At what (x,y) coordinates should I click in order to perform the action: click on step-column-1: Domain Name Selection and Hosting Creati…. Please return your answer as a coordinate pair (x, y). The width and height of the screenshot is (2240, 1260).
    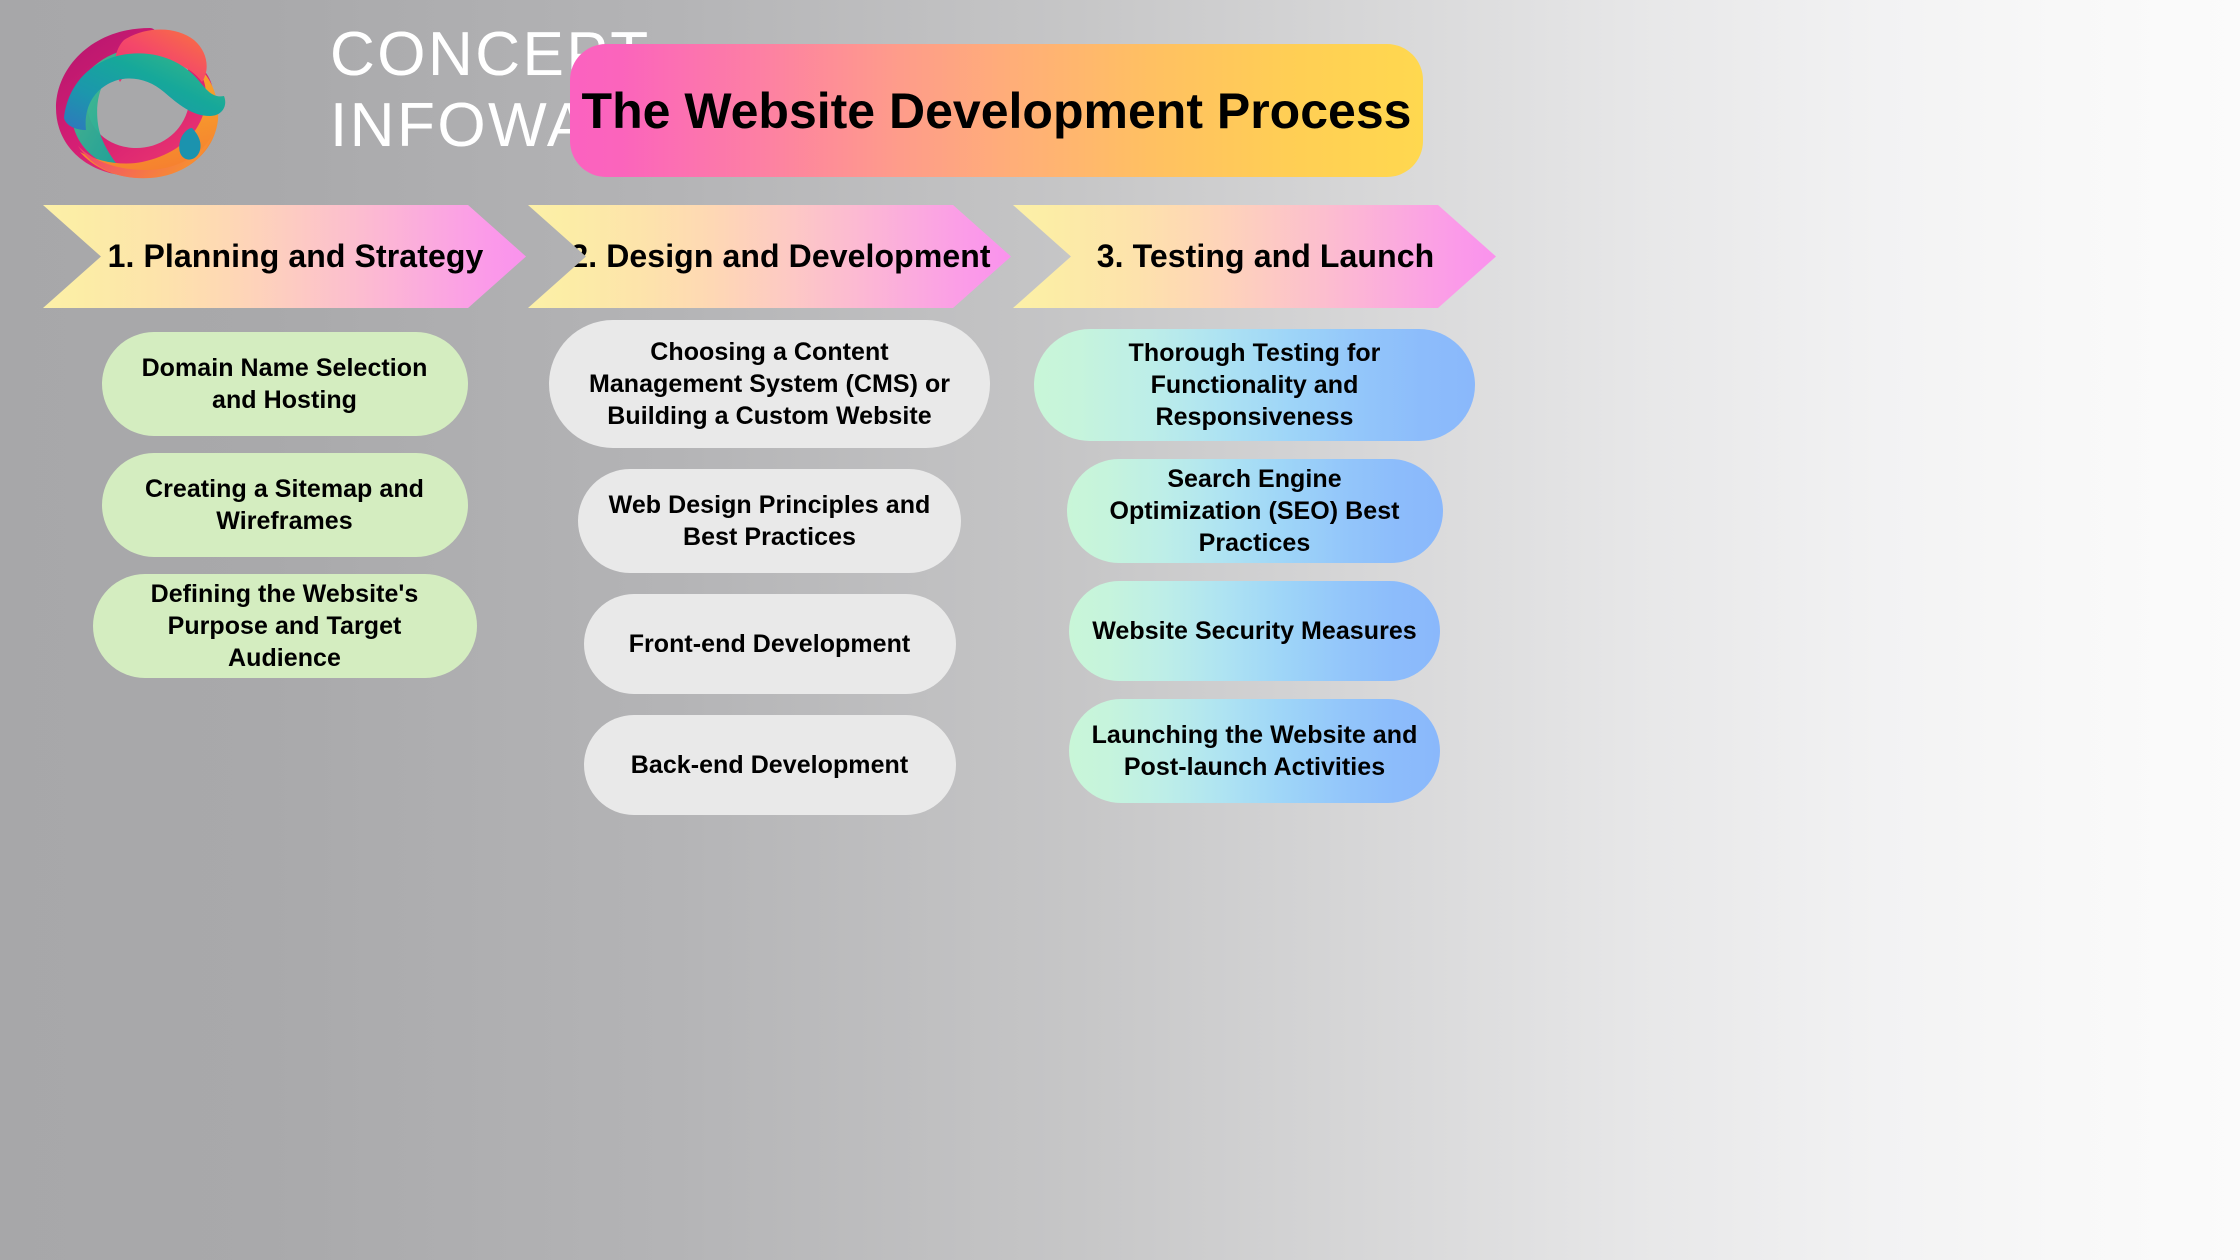
    Looking at the image, I should click on (284, 499).